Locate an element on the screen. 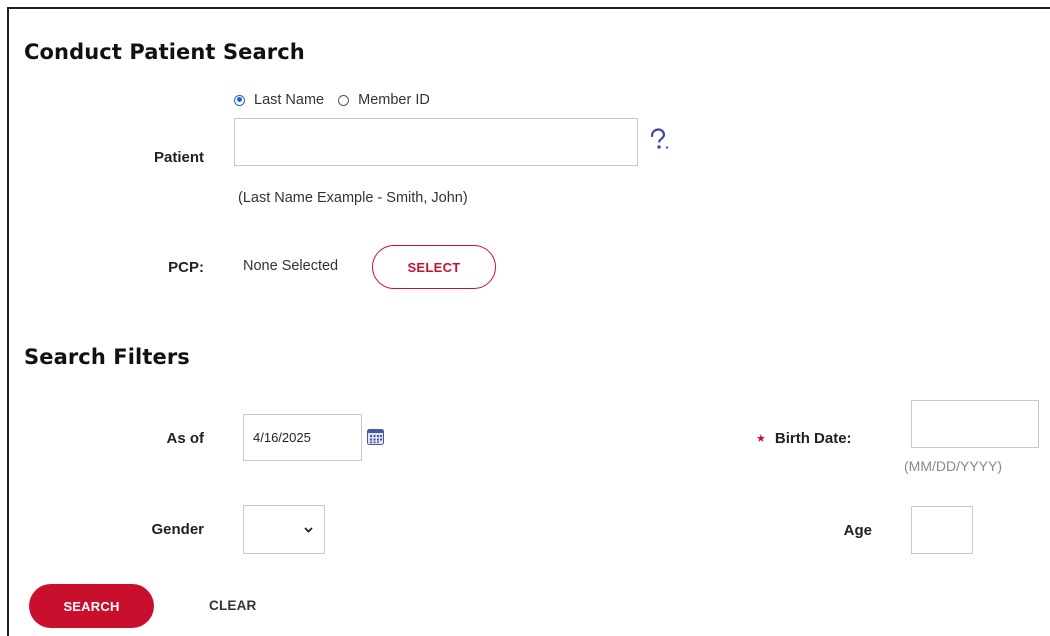 Image resolution: width=1050 pixels, height=636 pixels. search-type-radio-group: Last Name Member ID is located at coordinates (332, 100).